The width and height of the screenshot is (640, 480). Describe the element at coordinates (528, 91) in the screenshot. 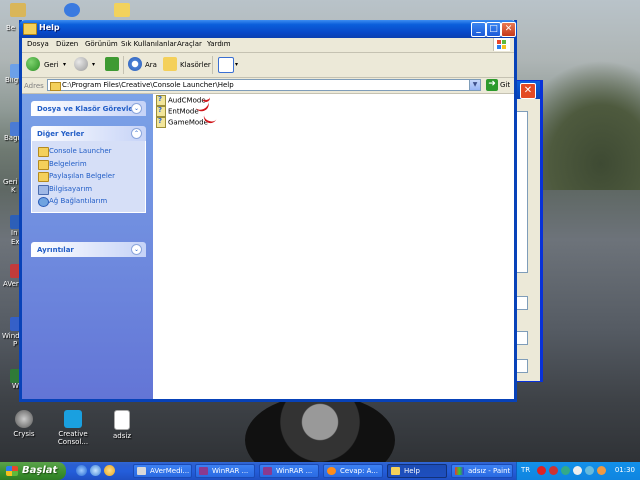

I see `close-icon: ✕` at that location.